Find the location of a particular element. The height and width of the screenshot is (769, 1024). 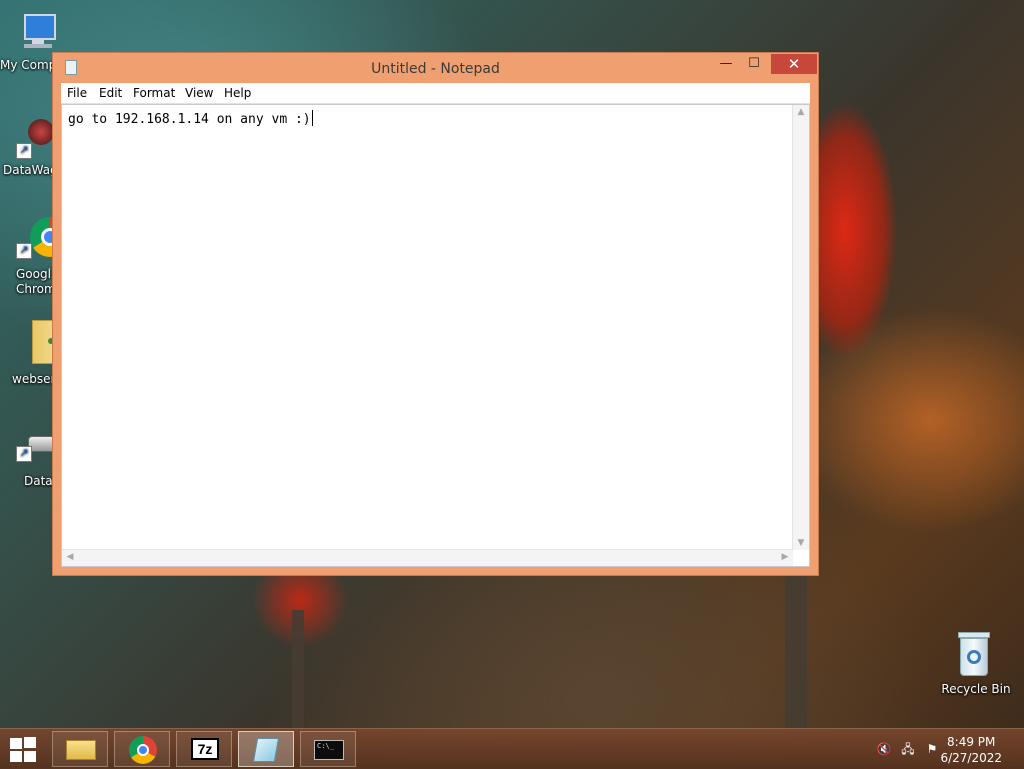

folder-icon is located at coordinates (81, 750).